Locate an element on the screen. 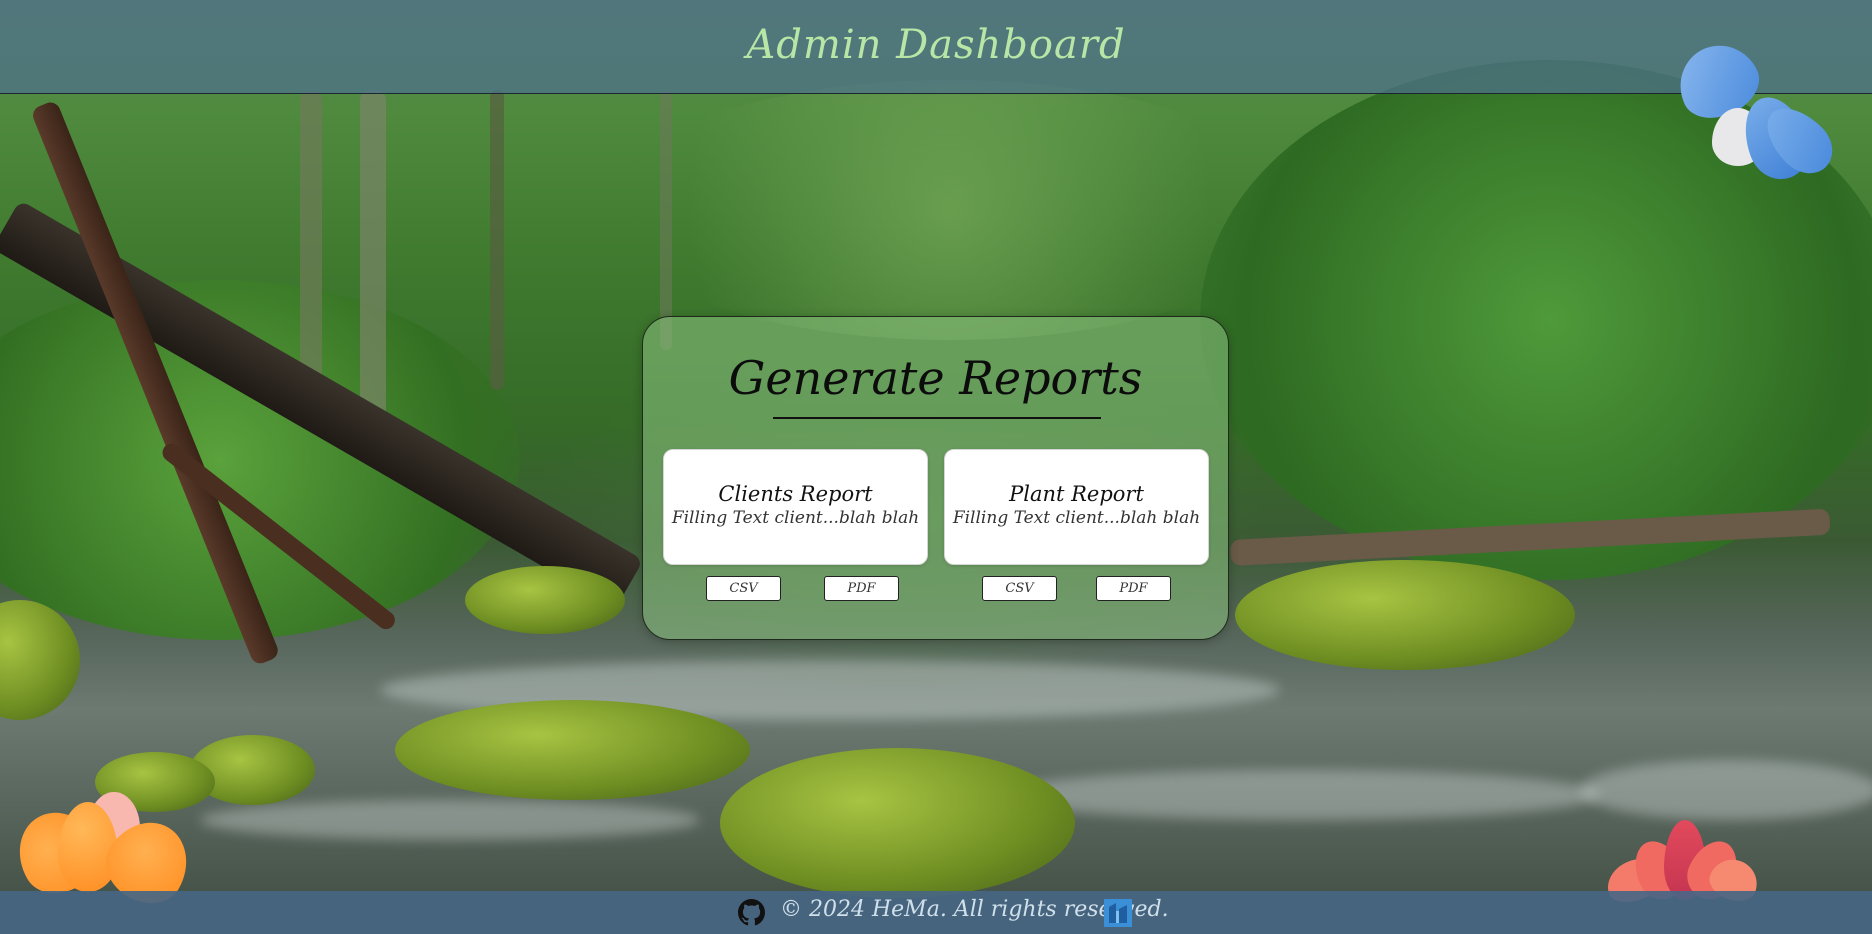 The image size is (1872, 934). reports-heading: Generate Reports is located at coordinates (935, 378).